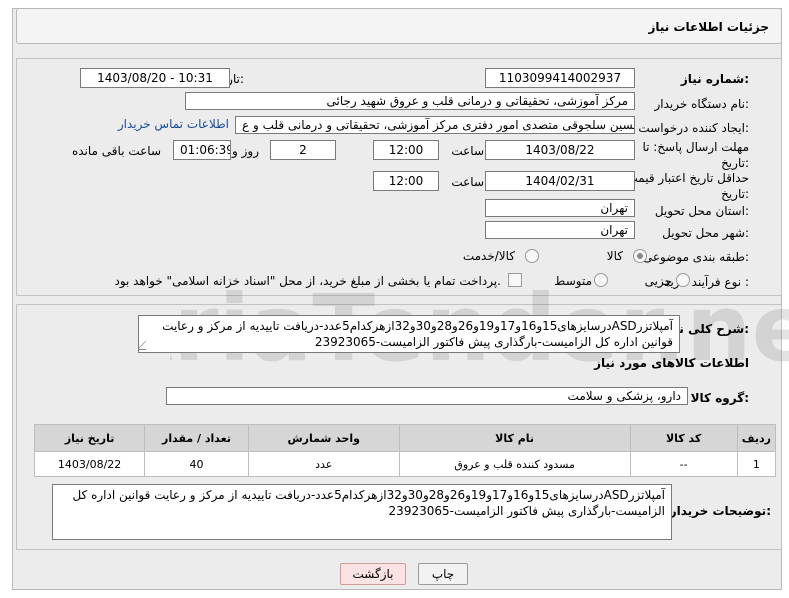 This screenshot has height=598, width=789. What do you see at coordinates (488, 256) in the screenshot?
I see `category-option-goods-service: کالا/خدمت` at bounding box center [488, 256].